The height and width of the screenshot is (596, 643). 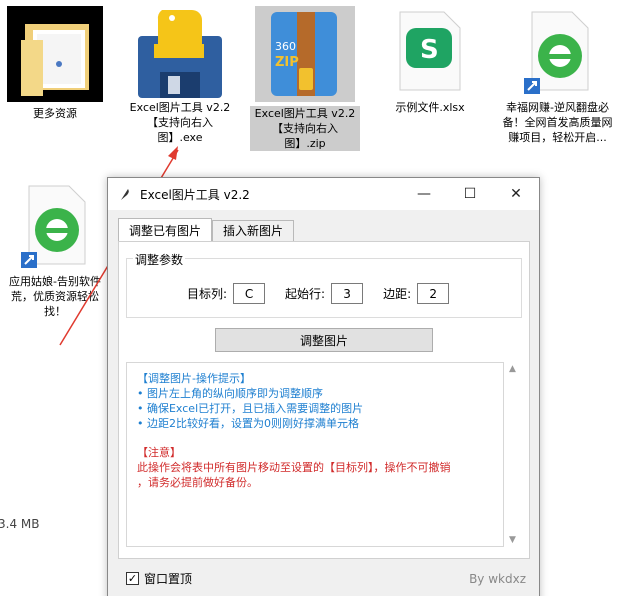 What do you see at coordinates (512, 369) in the screenshot?
I see `scroll-up-icon: ▲` at bounding box center [512, 369].